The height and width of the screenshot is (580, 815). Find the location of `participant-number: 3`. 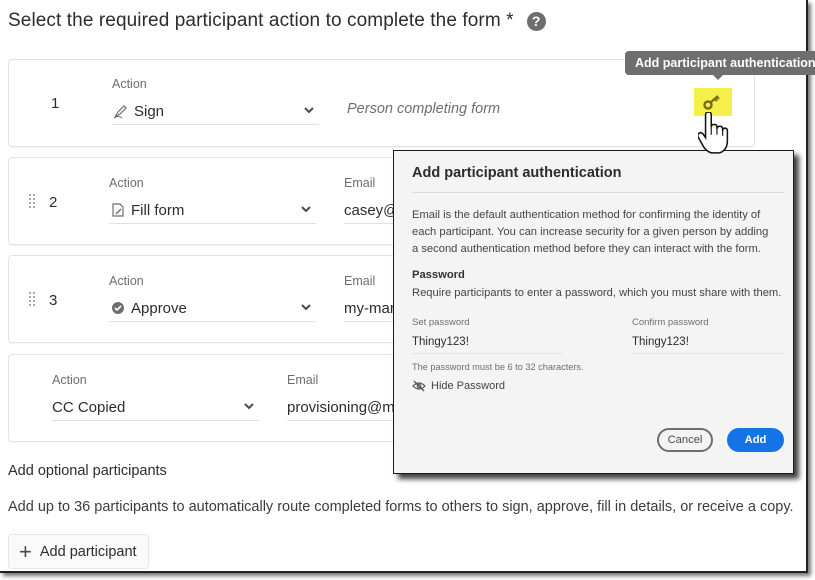

participant-number: 3 is located at coordinates (53, 300).